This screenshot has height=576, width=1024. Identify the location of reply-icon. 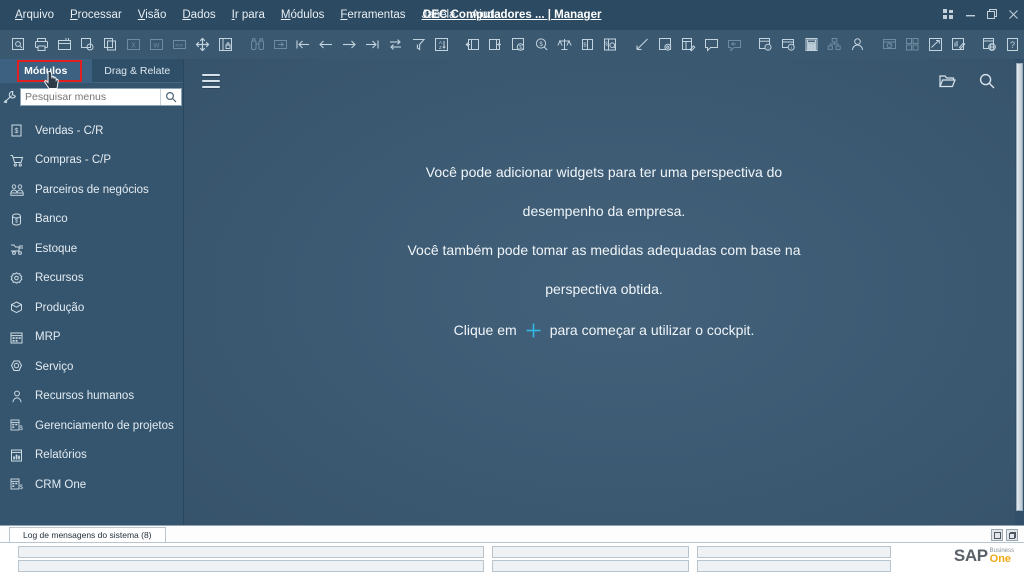
(734, 44).